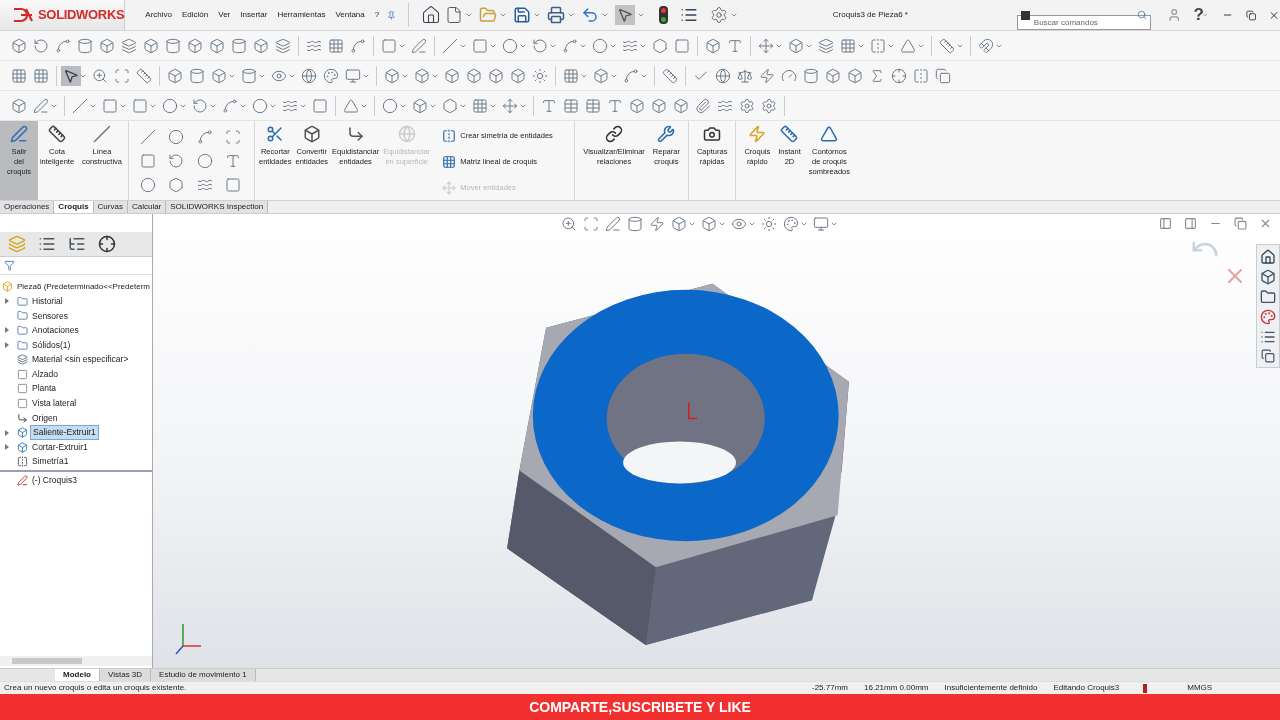  What do you see at coordinates (195, 15) in the screenshot?
I see `menu-item: Edición` at bounding box center [195, 15].